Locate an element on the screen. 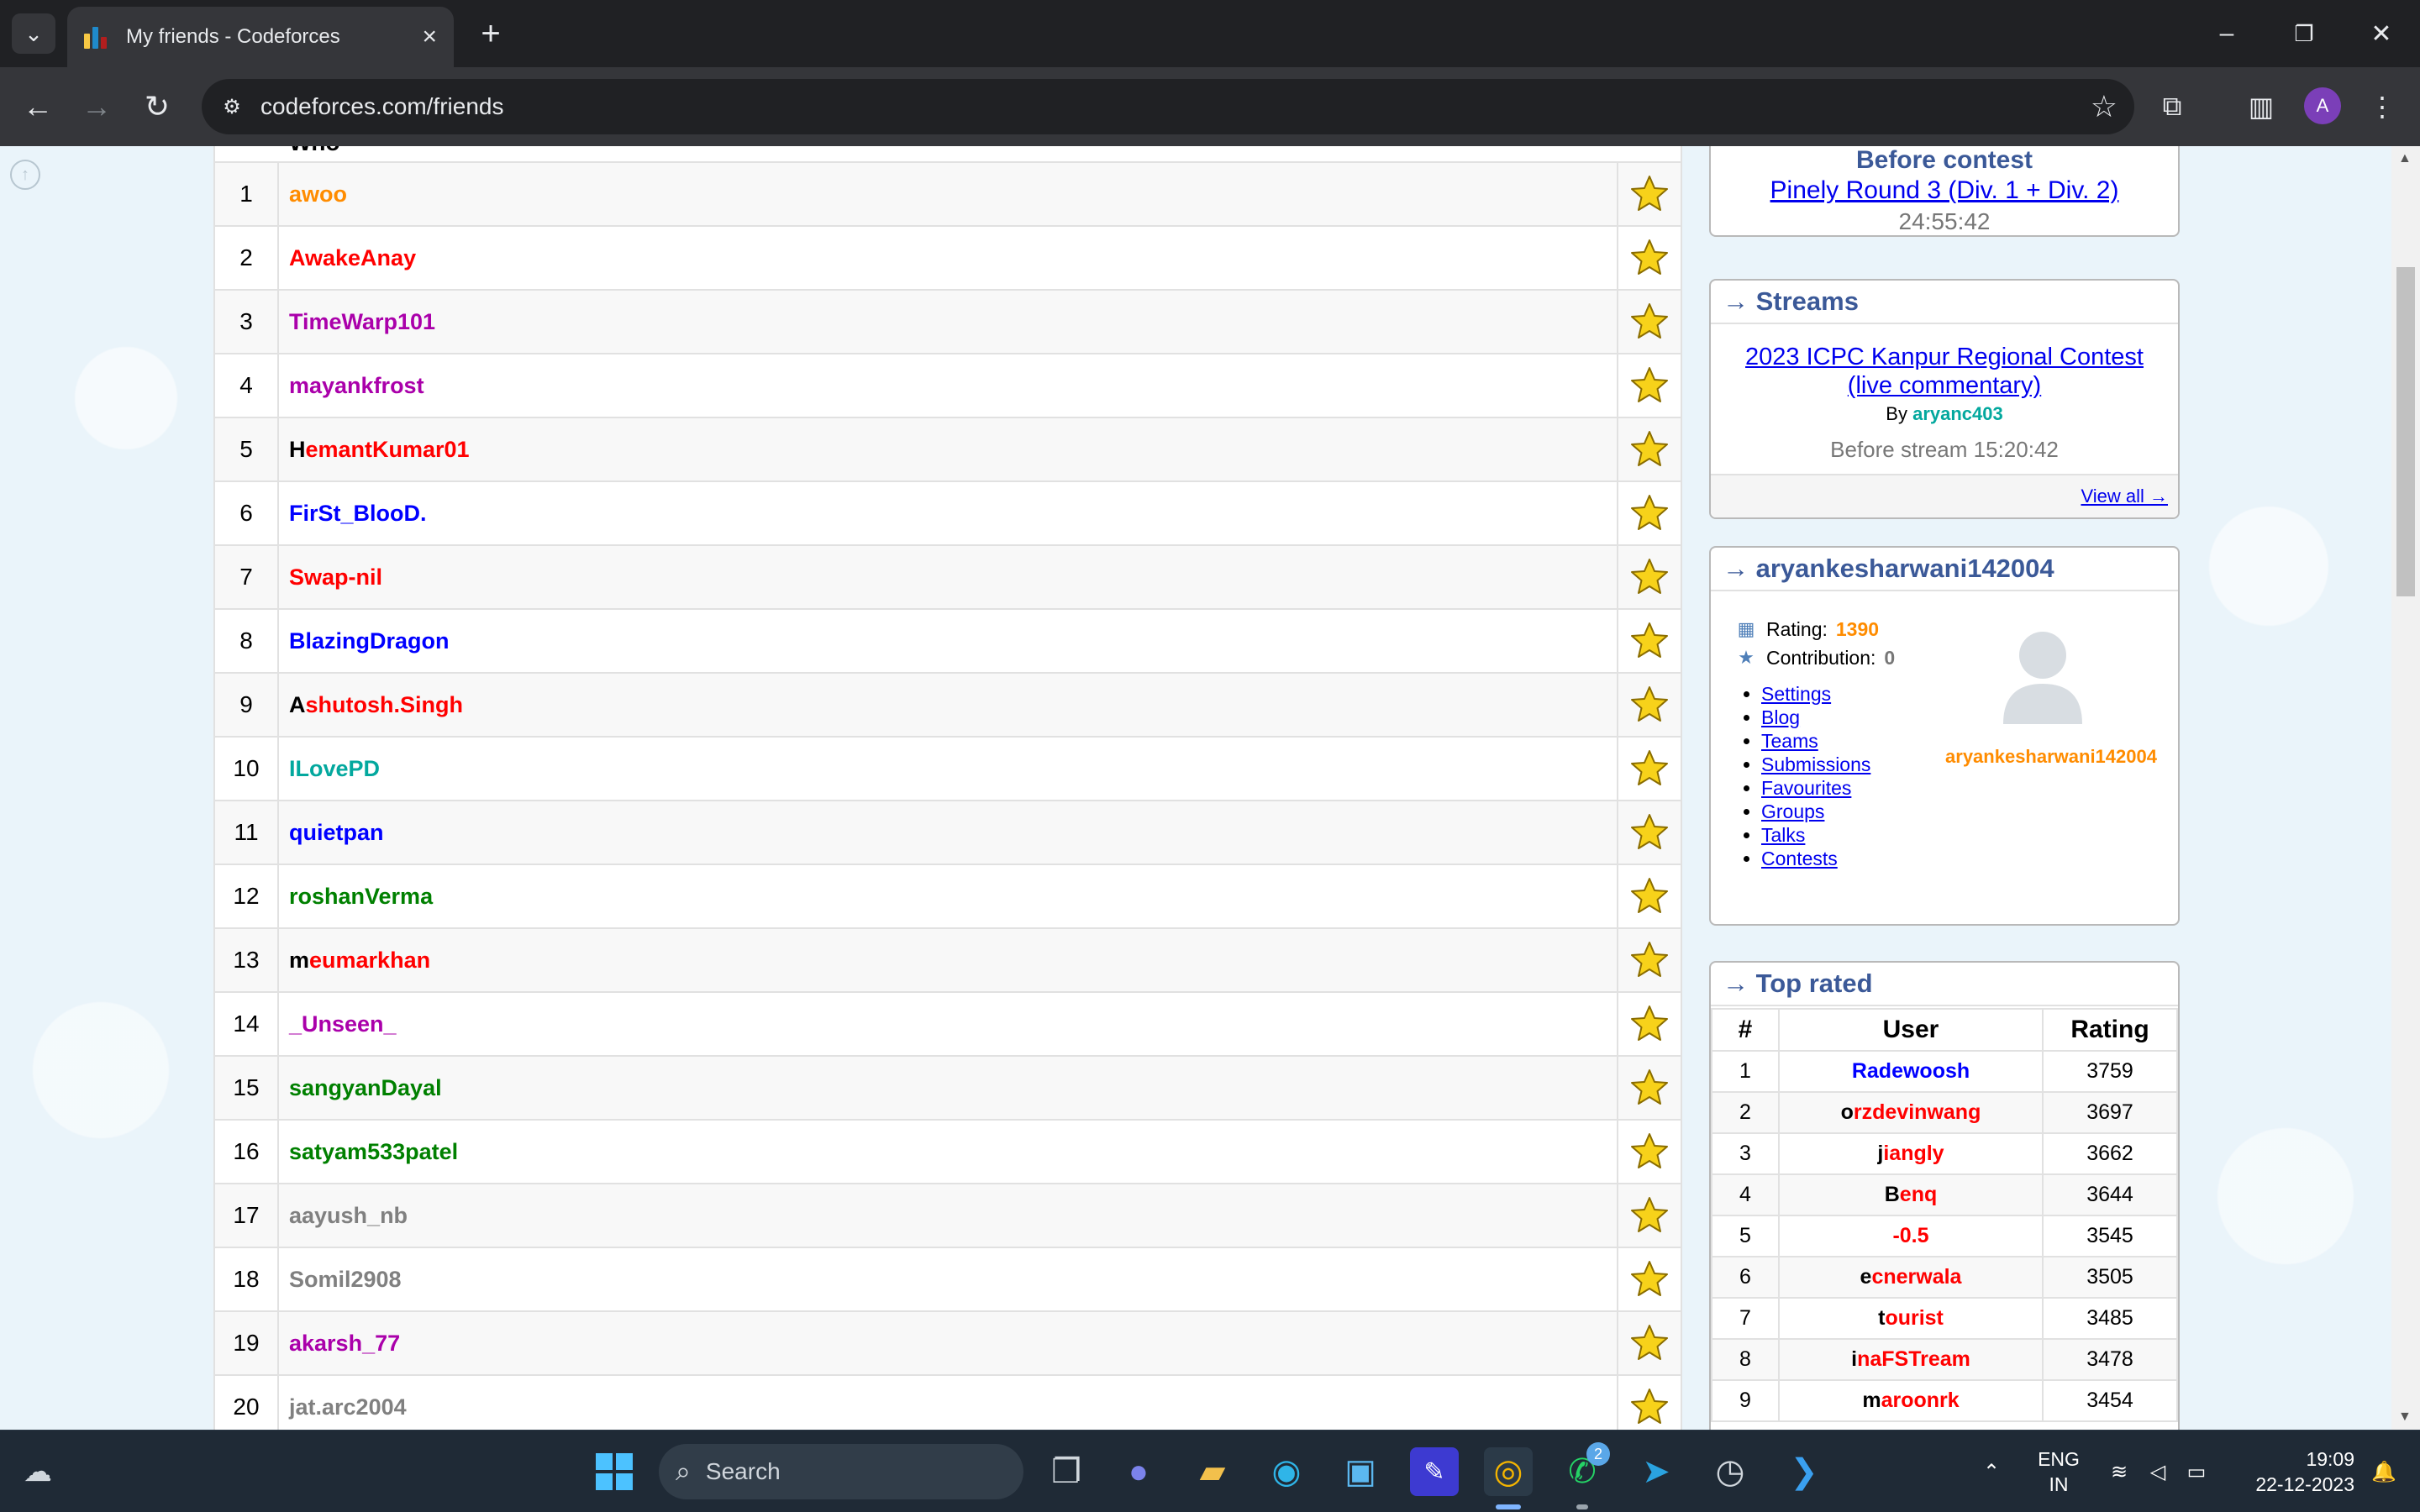 The image size is (2420, 1512). user-cell: orzdevinwang is located at coordinates (1911, 1112).